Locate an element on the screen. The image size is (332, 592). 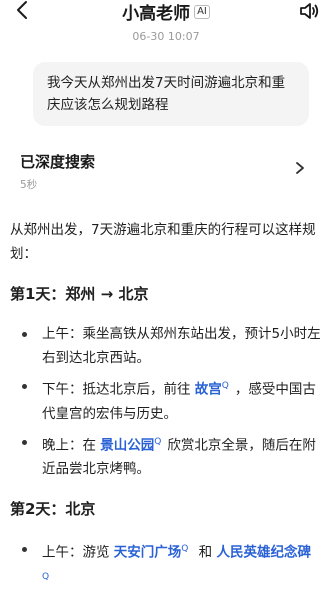
day2-list: 上午：游览 天安门广场Q 和 人民英雄纪念碑Q is located at coordinates (166, 564).